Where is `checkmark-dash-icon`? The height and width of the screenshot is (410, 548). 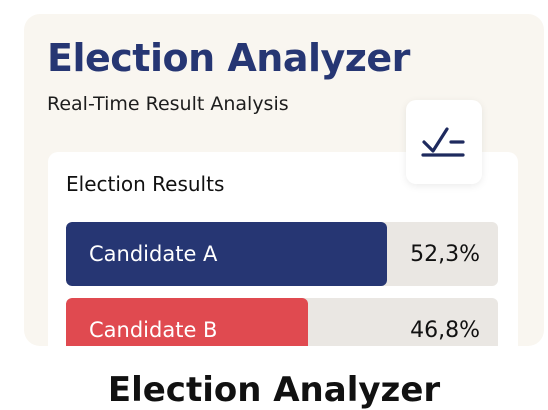
checkmark-dash-icon is located at coordinates (443, 142).